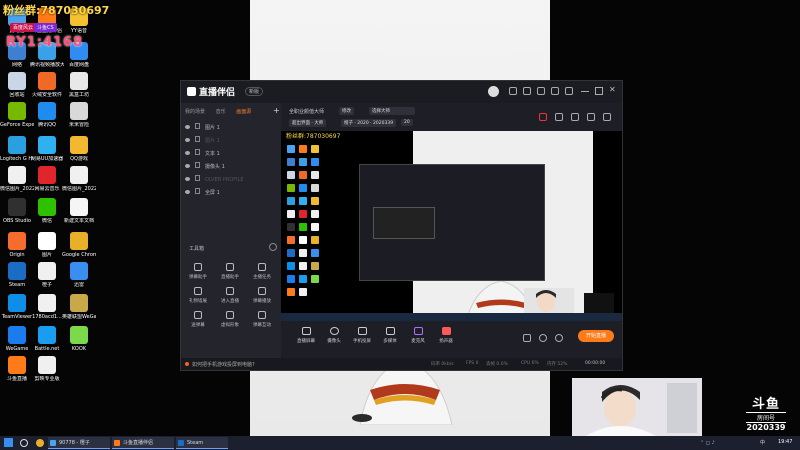 The image size is (800, 450). What do you see at coordinates (17, 339) in the screenshot?
I see `desktop-icon-wegame: WeGame` at bounding box center [17, 339].